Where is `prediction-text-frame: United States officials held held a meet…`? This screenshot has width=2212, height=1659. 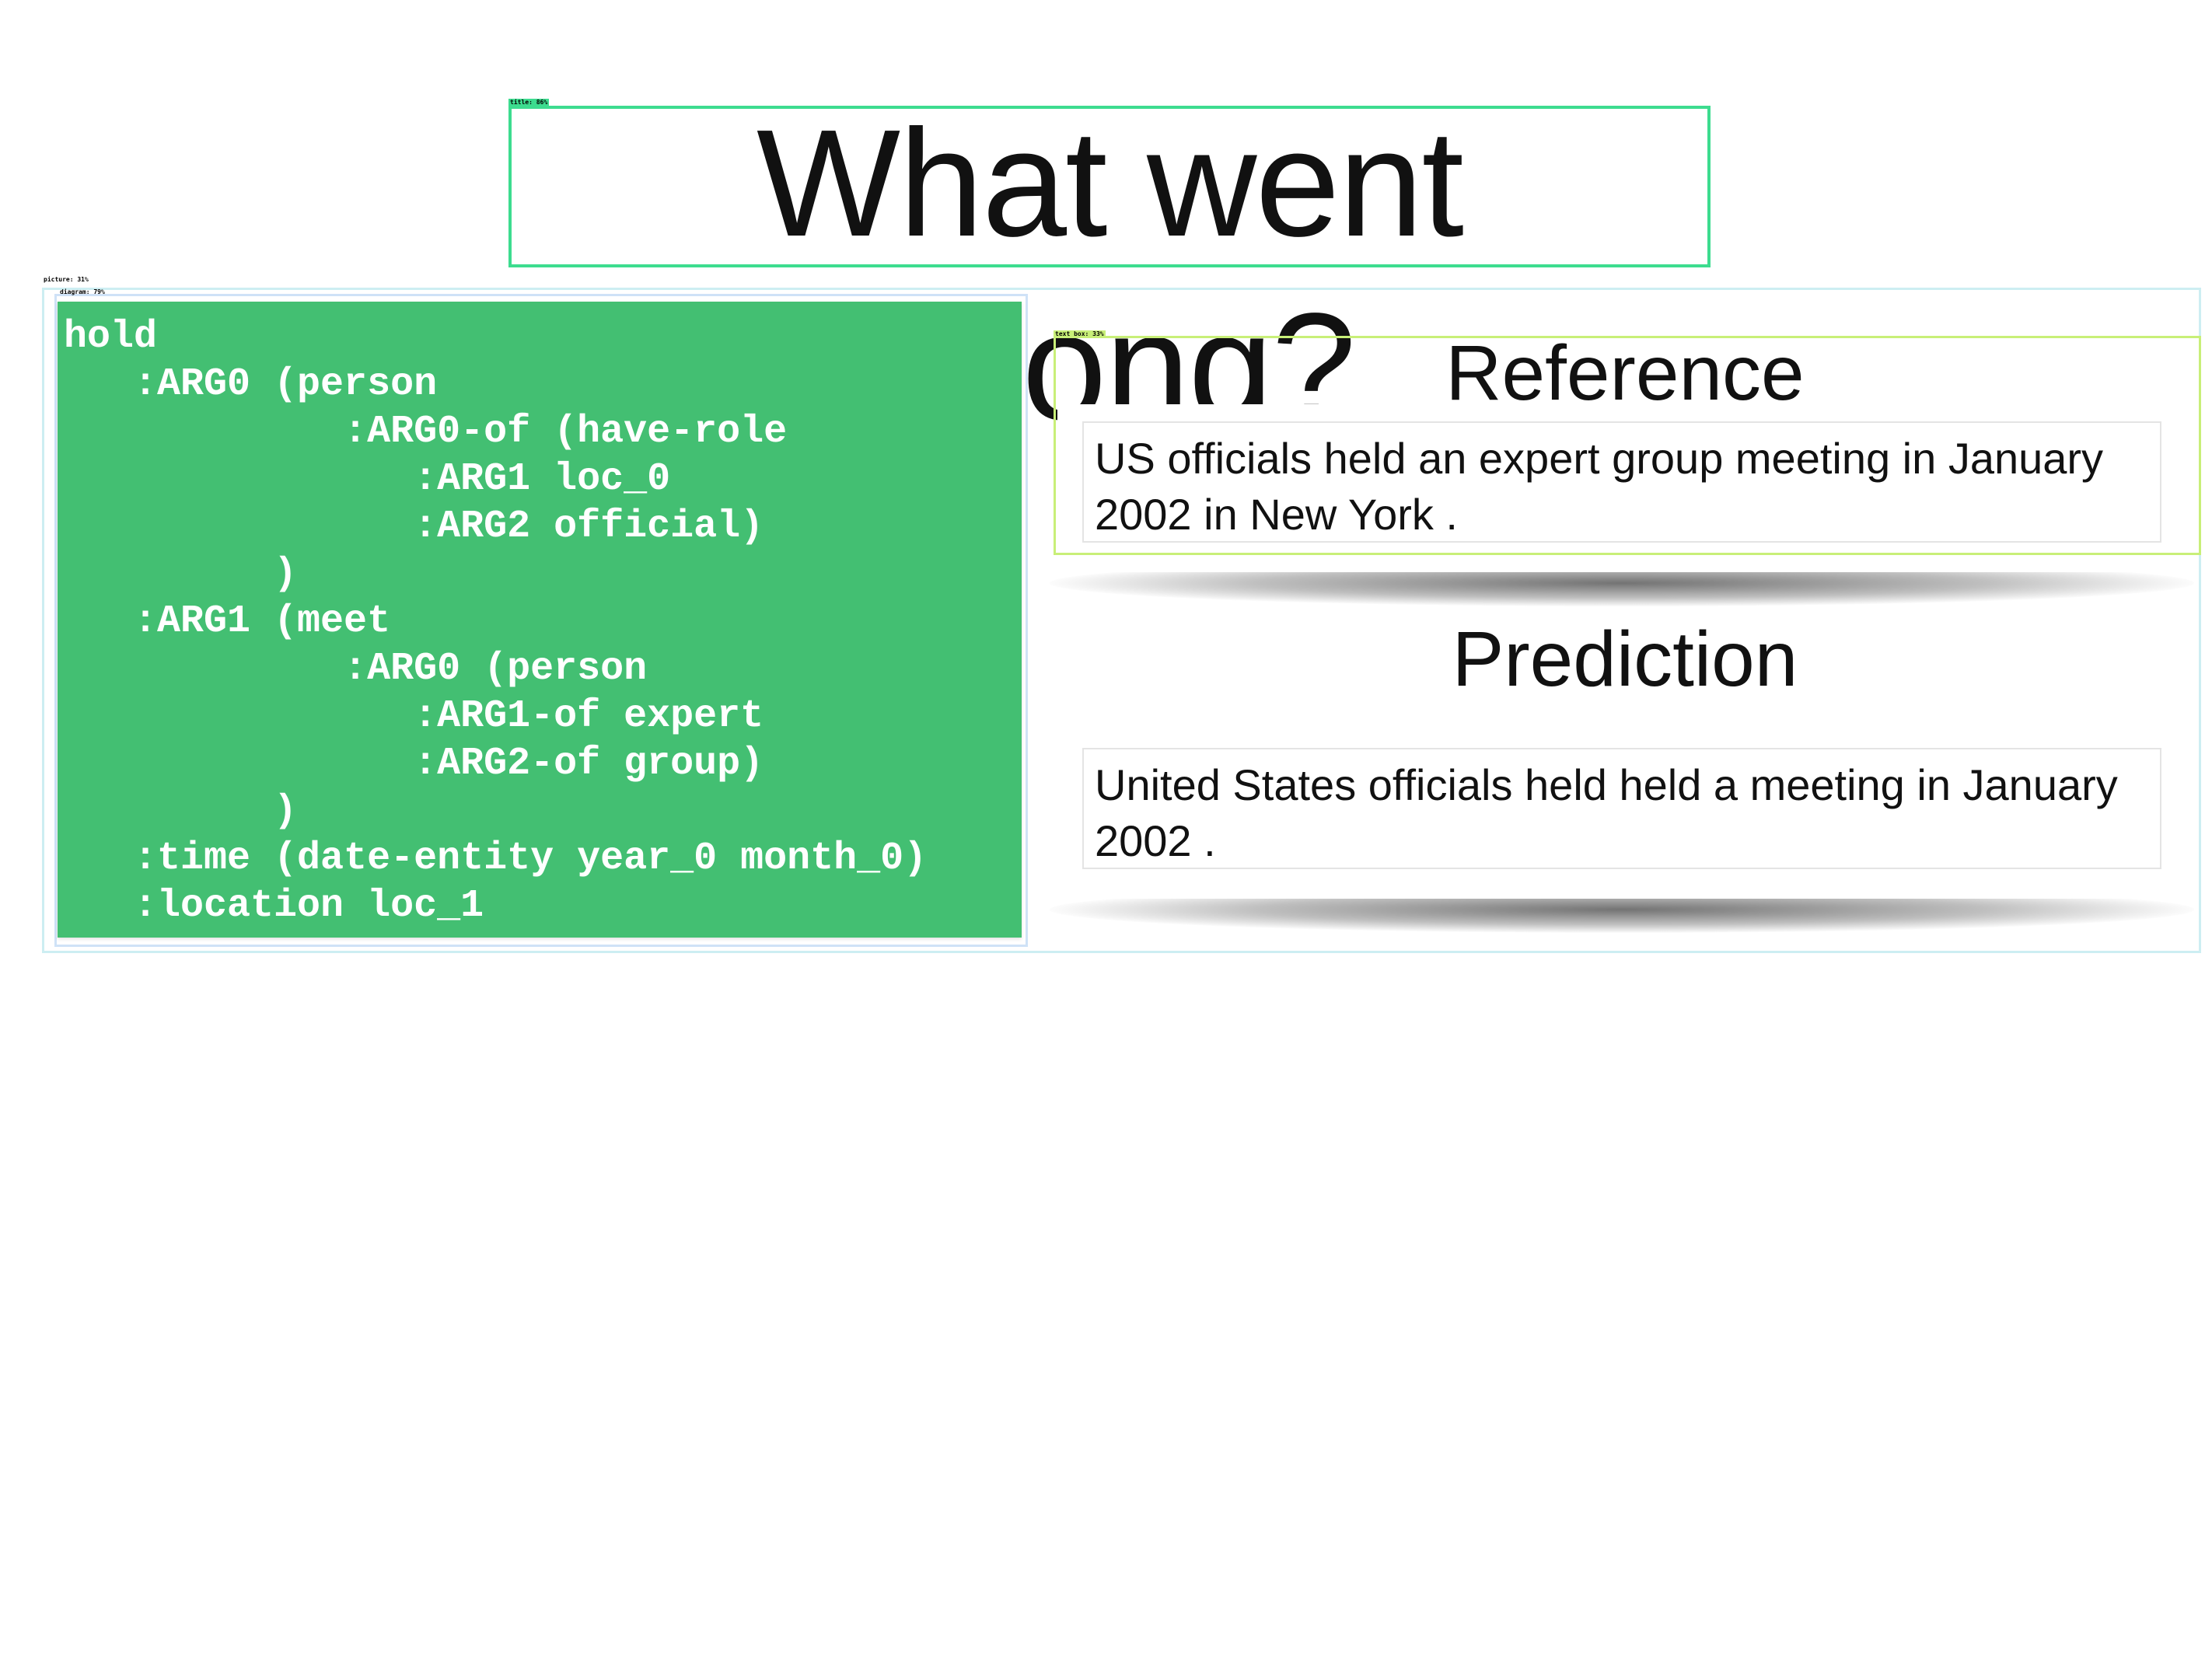
prediction-text-frame: United States officials held held a meet… is located at coordinates (1621, 808).